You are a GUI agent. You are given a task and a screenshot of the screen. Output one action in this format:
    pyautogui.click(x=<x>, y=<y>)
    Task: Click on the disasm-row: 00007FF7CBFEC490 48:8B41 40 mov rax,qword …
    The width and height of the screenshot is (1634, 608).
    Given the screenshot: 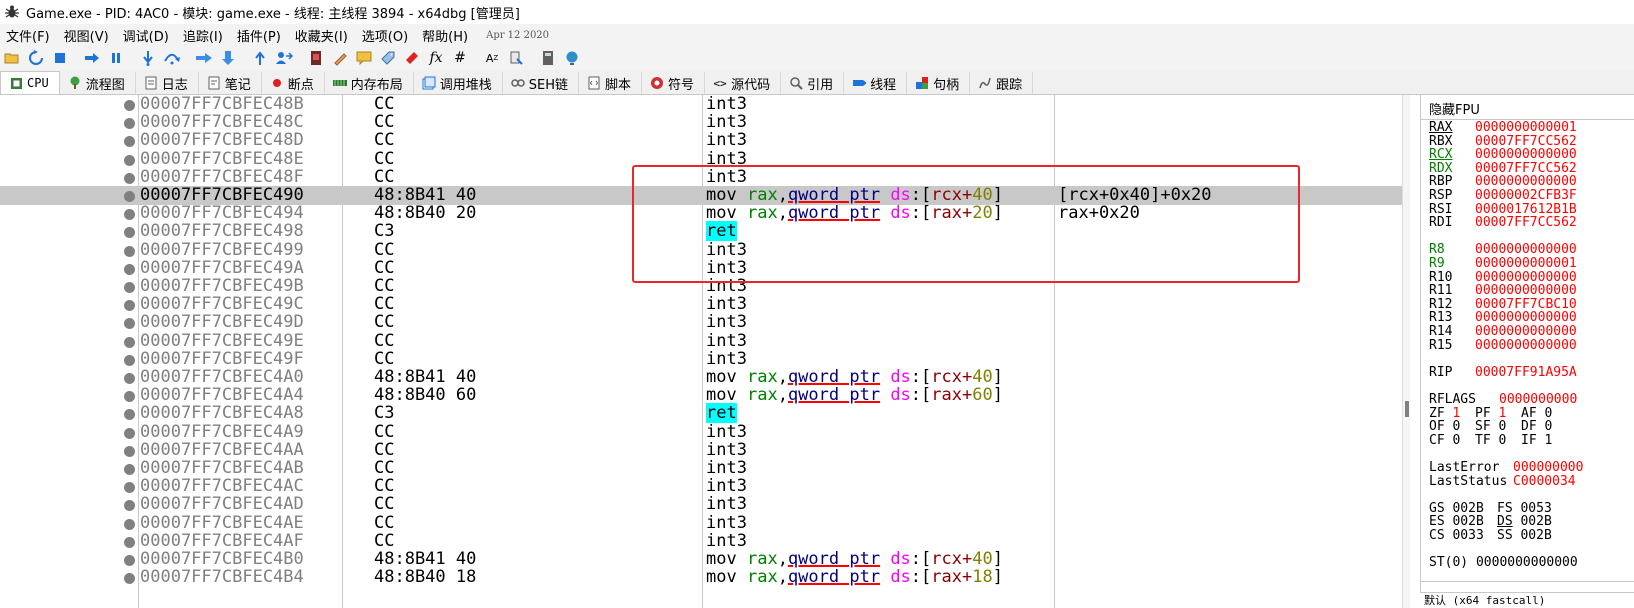 What is the action you would take?
    pyautogui.click(x=705, y=195)
    